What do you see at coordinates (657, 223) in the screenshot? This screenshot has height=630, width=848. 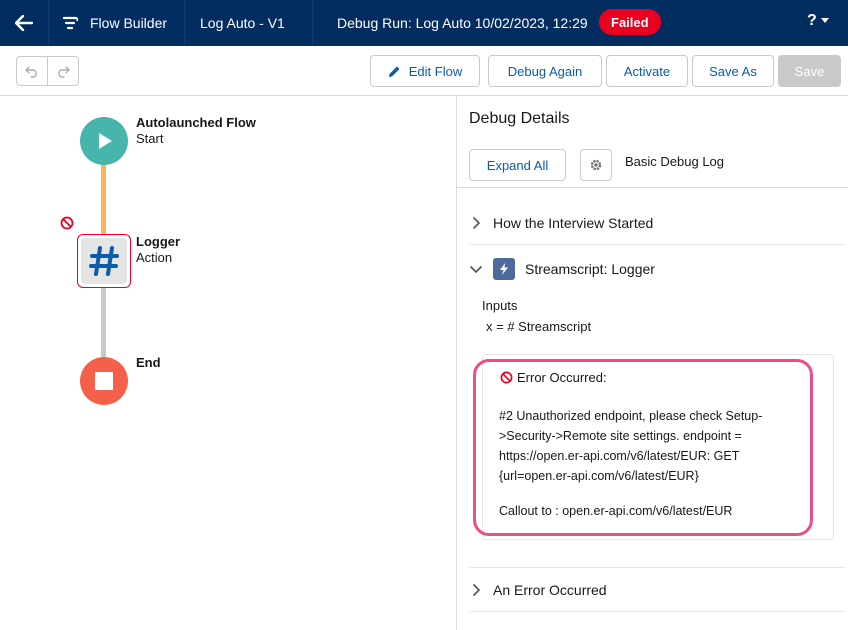 I see `section-interview-started: How the Interview Started` at bounding box center [657, 223].